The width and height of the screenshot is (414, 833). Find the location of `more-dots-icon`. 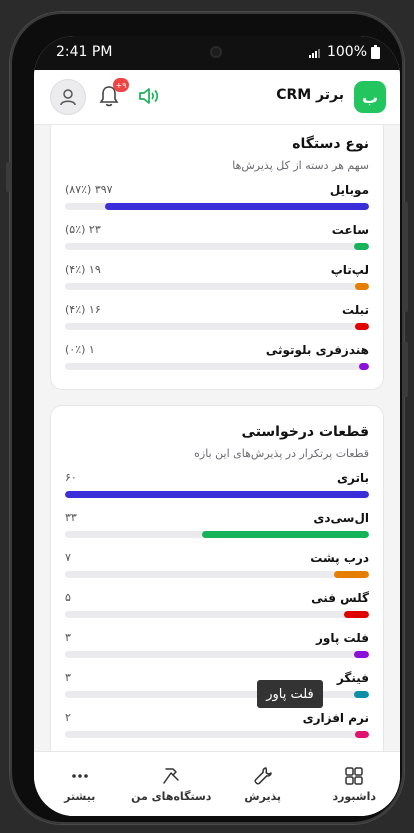

more-dots-icon is located at coordinates (79, 775).